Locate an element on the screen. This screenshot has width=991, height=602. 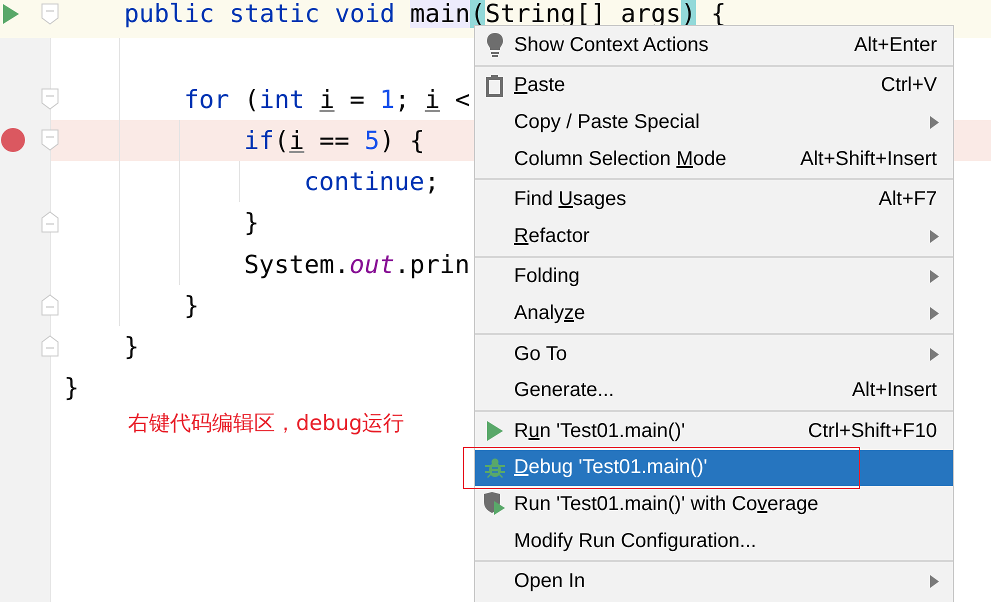
menu-item: Show Context Actions Alt+Enter is located at coordinates (714, 45).